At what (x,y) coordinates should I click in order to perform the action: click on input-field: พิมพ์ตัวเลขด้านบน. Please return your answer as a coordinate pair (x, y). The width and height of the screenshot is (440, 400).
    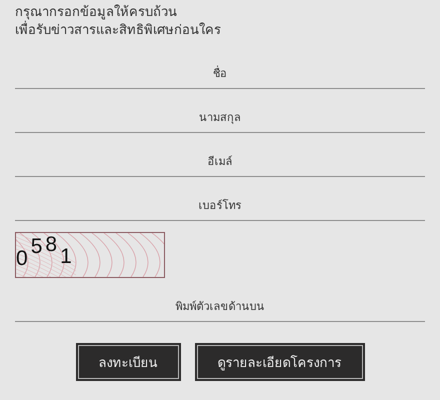
    Looking at the image, I should click on (220, 300).